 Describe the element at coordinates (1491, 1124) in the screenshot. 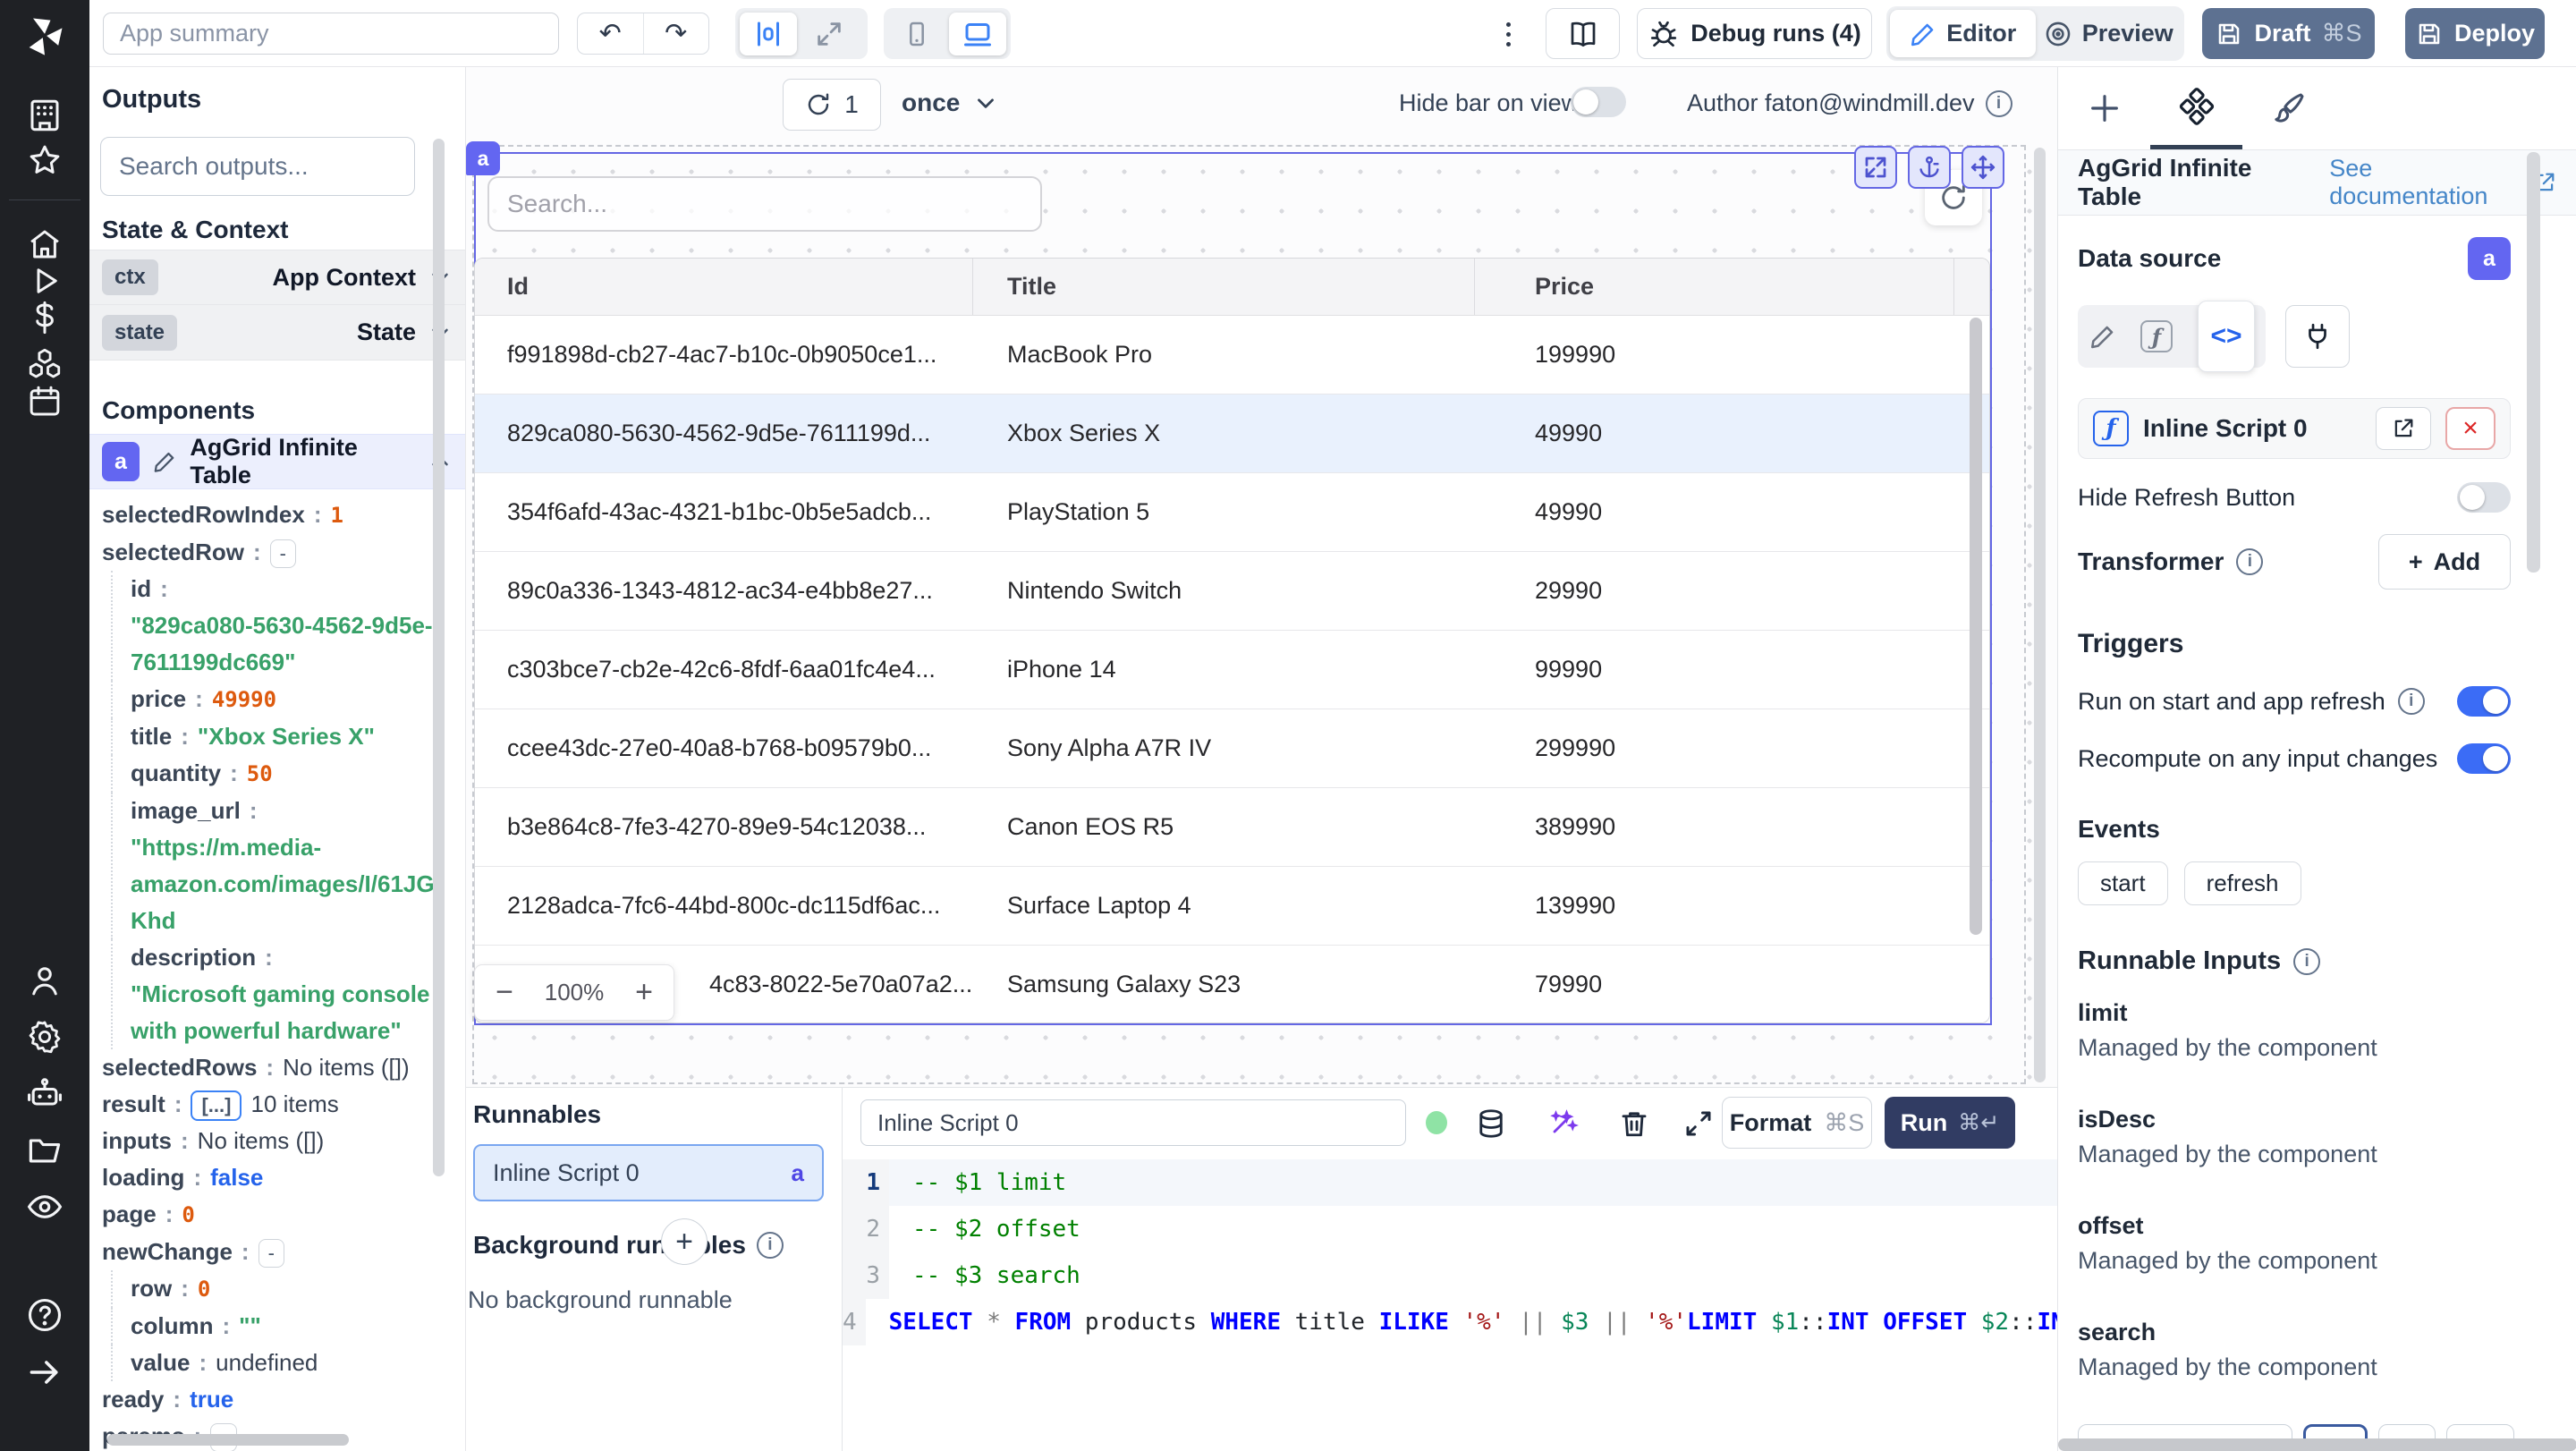

I see `database-icon` at that location.